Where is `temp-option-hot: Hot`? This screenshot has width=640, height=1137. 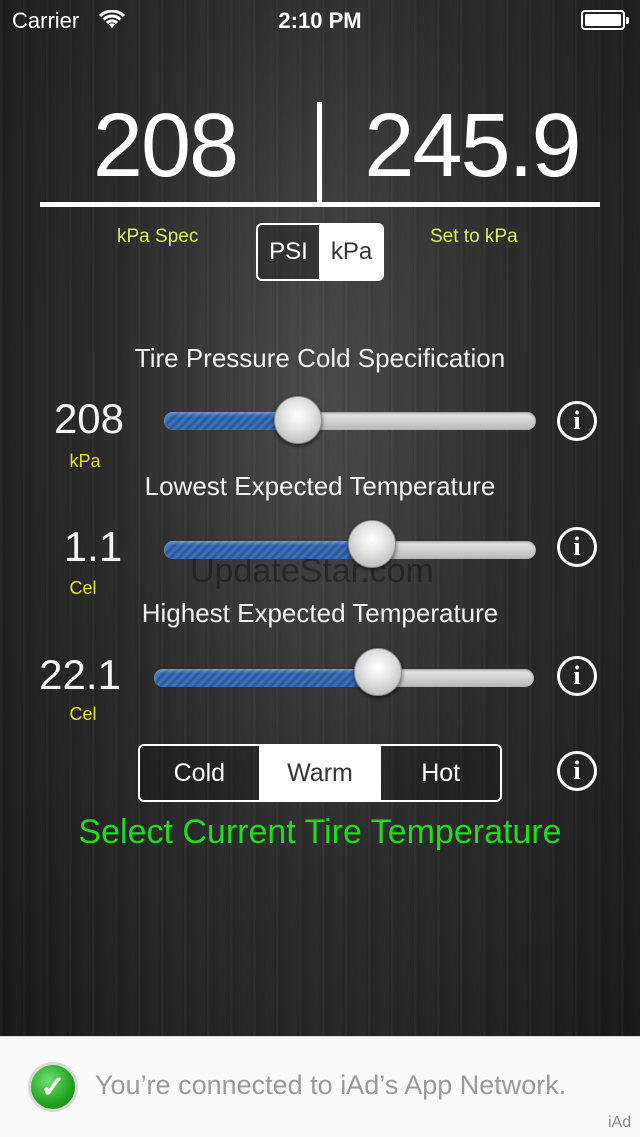
temp-option-hot: Hot is located at coordinates (439, 773).